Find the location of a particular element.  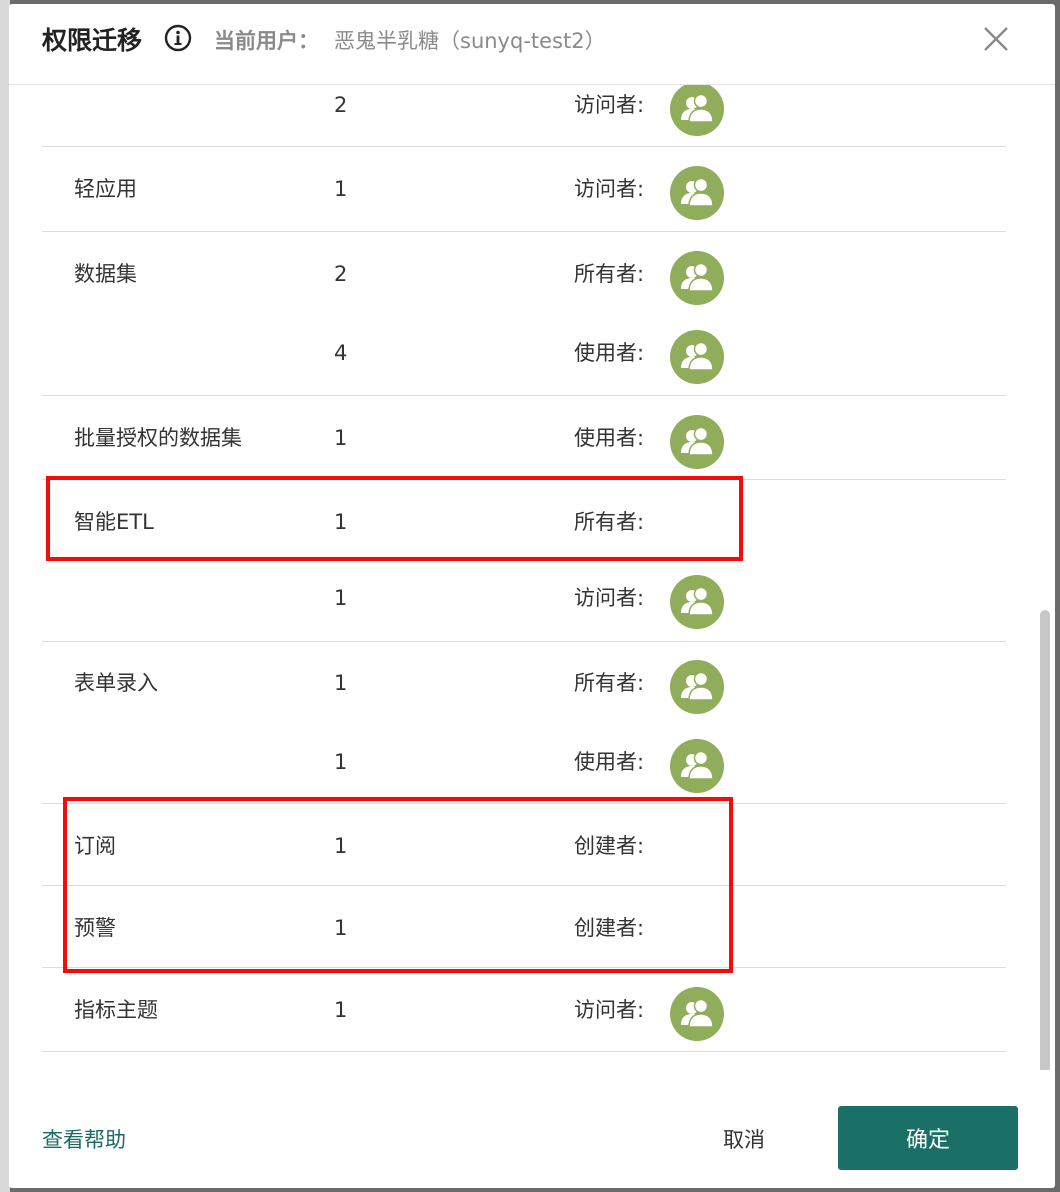

resource-count: 4 is located at coordinates (341, 353).